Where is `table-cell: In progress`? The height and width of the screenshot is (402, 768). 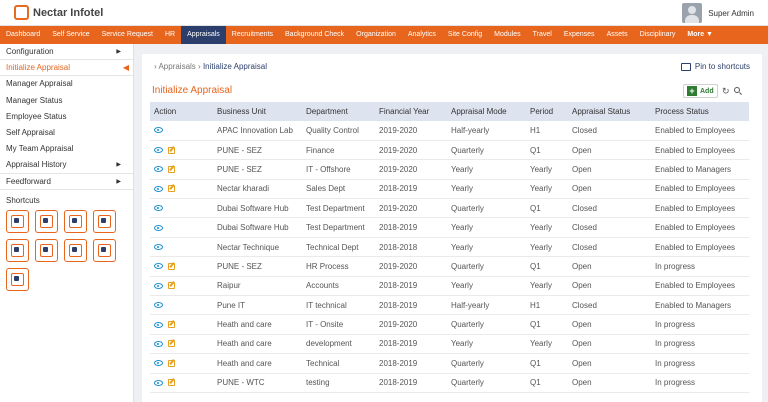 table-cell: In progress is located at coordinates (700, 324).